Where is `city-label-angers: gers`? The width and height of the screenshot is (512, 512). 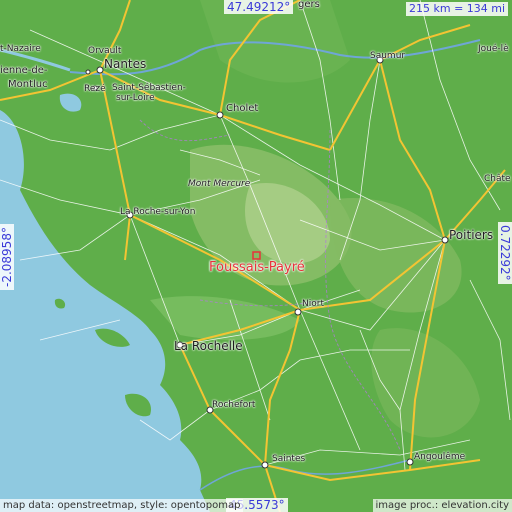
city-label-angers: gers is located at coordinates (309, 5).